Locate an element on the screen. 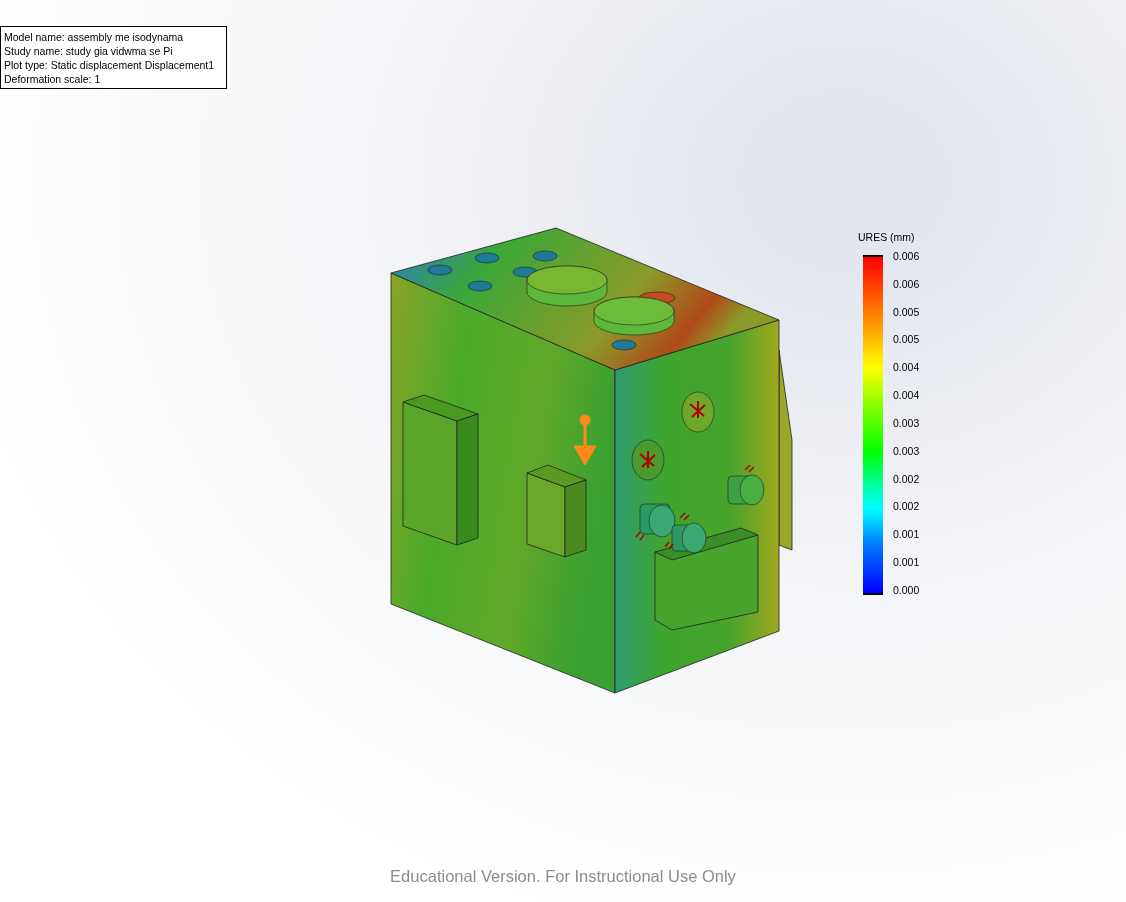 The width and height of the screenshot is (1126, 902). license-notice: Educational Version. For Instructional Use Only is located at coordinates (563, 876).